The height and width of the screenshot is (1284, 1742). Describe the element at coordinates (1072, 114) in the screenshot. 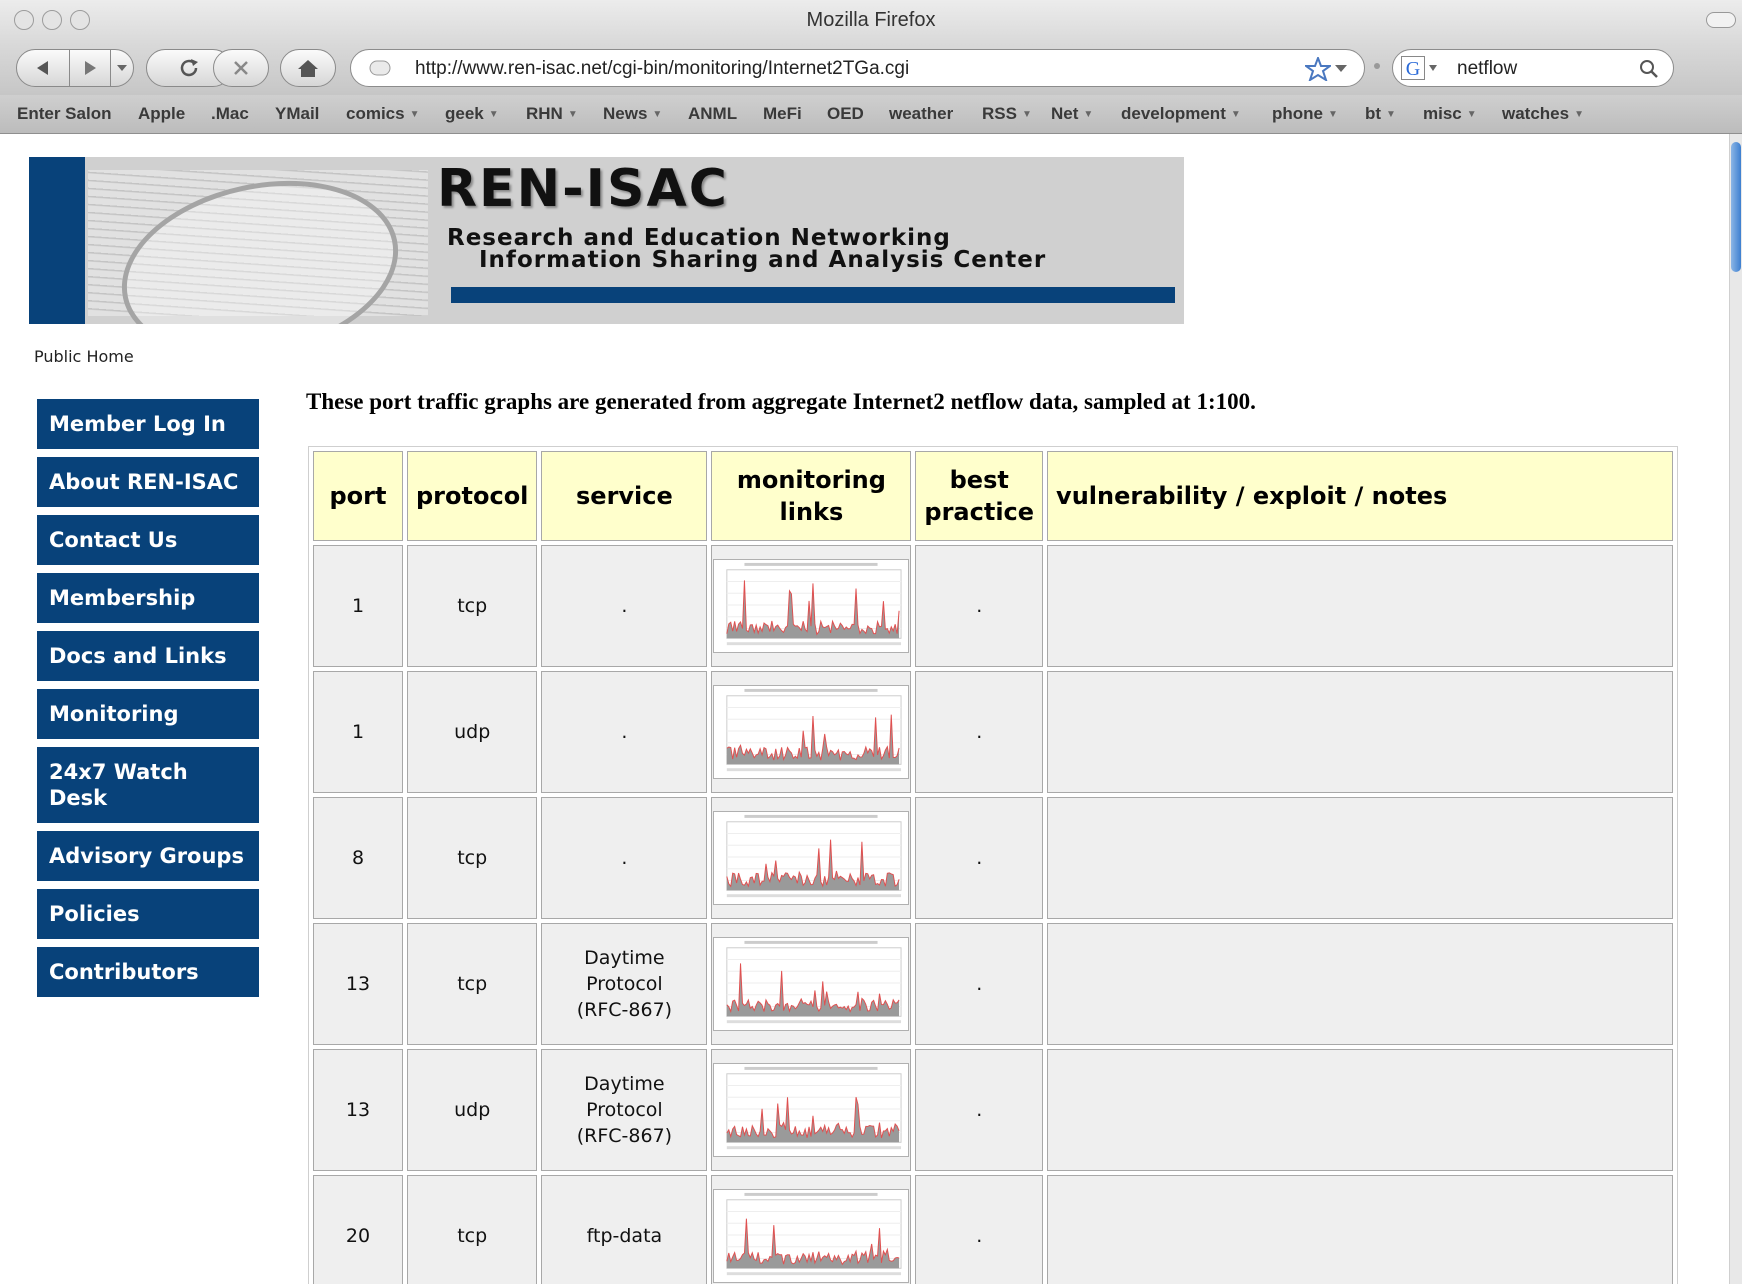

I see `bookmark-folder: Net ▼` at that location.